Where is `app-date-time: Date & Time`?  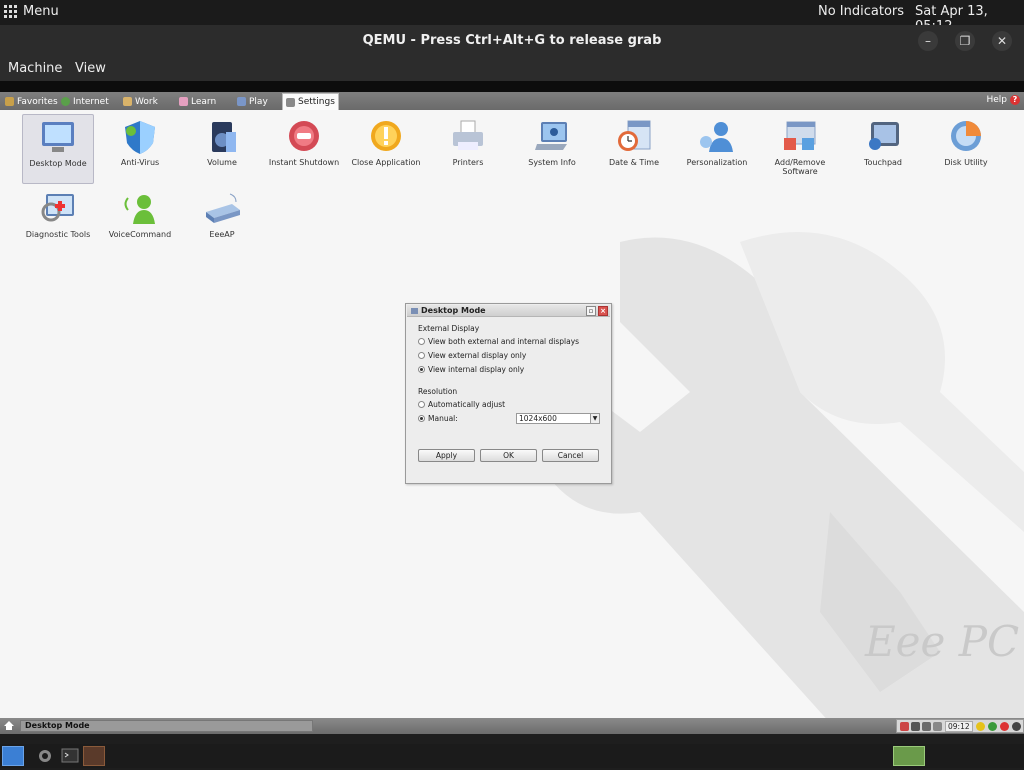
app-date-time: Date & Time is located at coordinates (634, 149).